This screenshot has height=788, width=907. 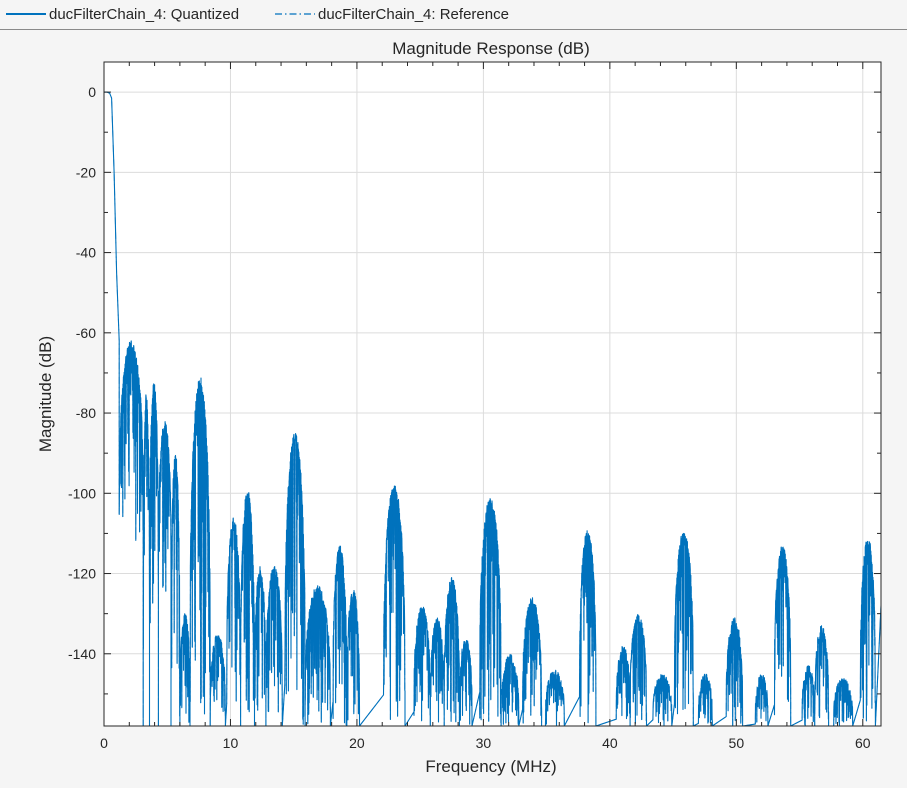 I want to click on x-tick-label: 40, so click(x=610, y=743).